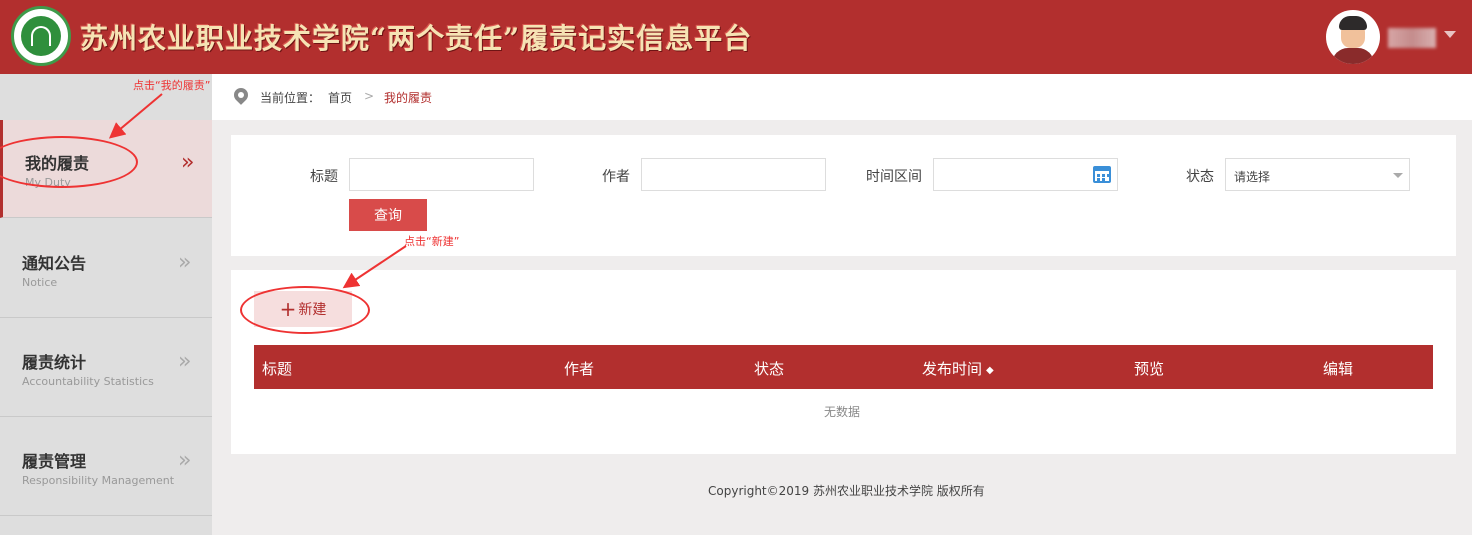 Image resolution: width=1472 pixels, height=535 pixels. Describe the element at coordinates (257, 191) in the screenshot. I see `annotation-arrows` at that location.